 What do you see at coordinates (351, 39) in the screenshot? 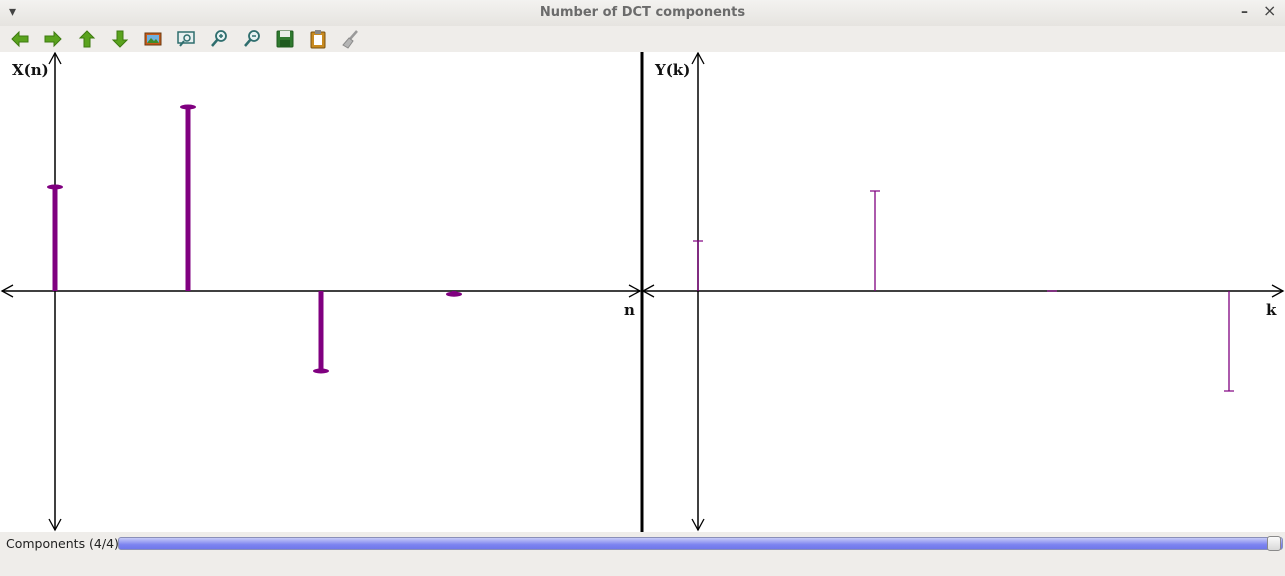
I see `clear-brush-icon` at bounding box center [351, 39].